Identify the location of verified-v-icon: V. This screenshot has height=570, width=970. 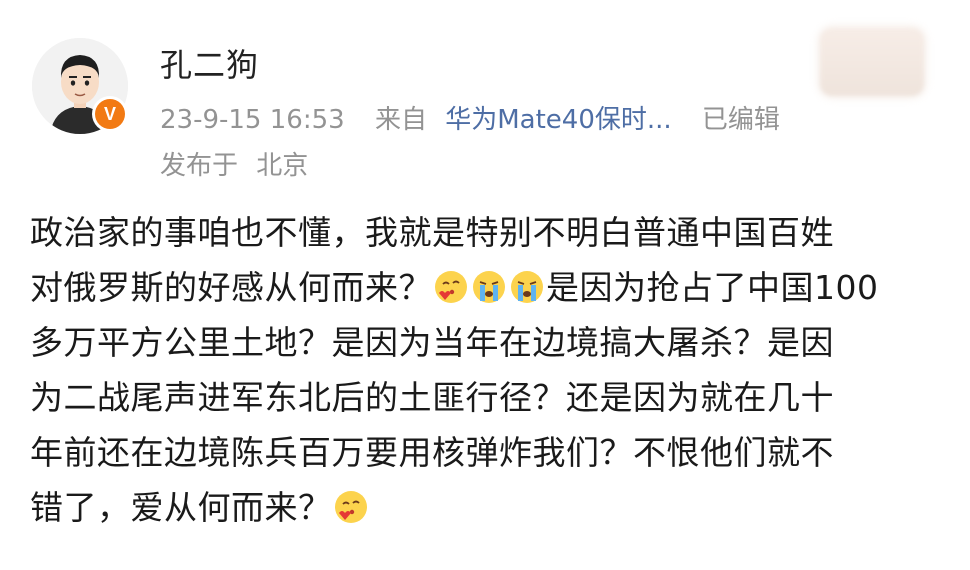
(110, 114).